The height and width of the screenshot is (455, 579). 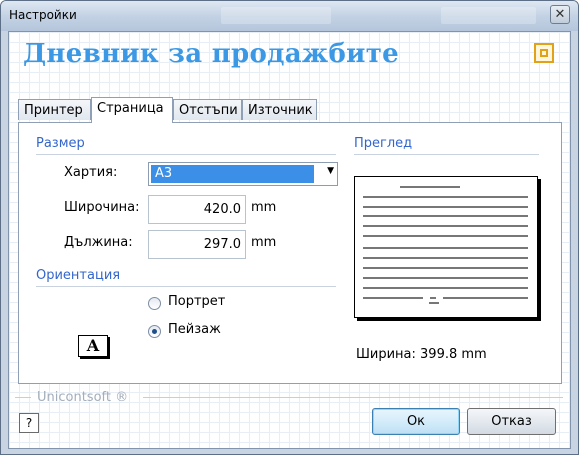 What do you see at coordinates (43, 15) in the screenshot?
I see `window-title: Настройки` at bounding box center [43, 15].